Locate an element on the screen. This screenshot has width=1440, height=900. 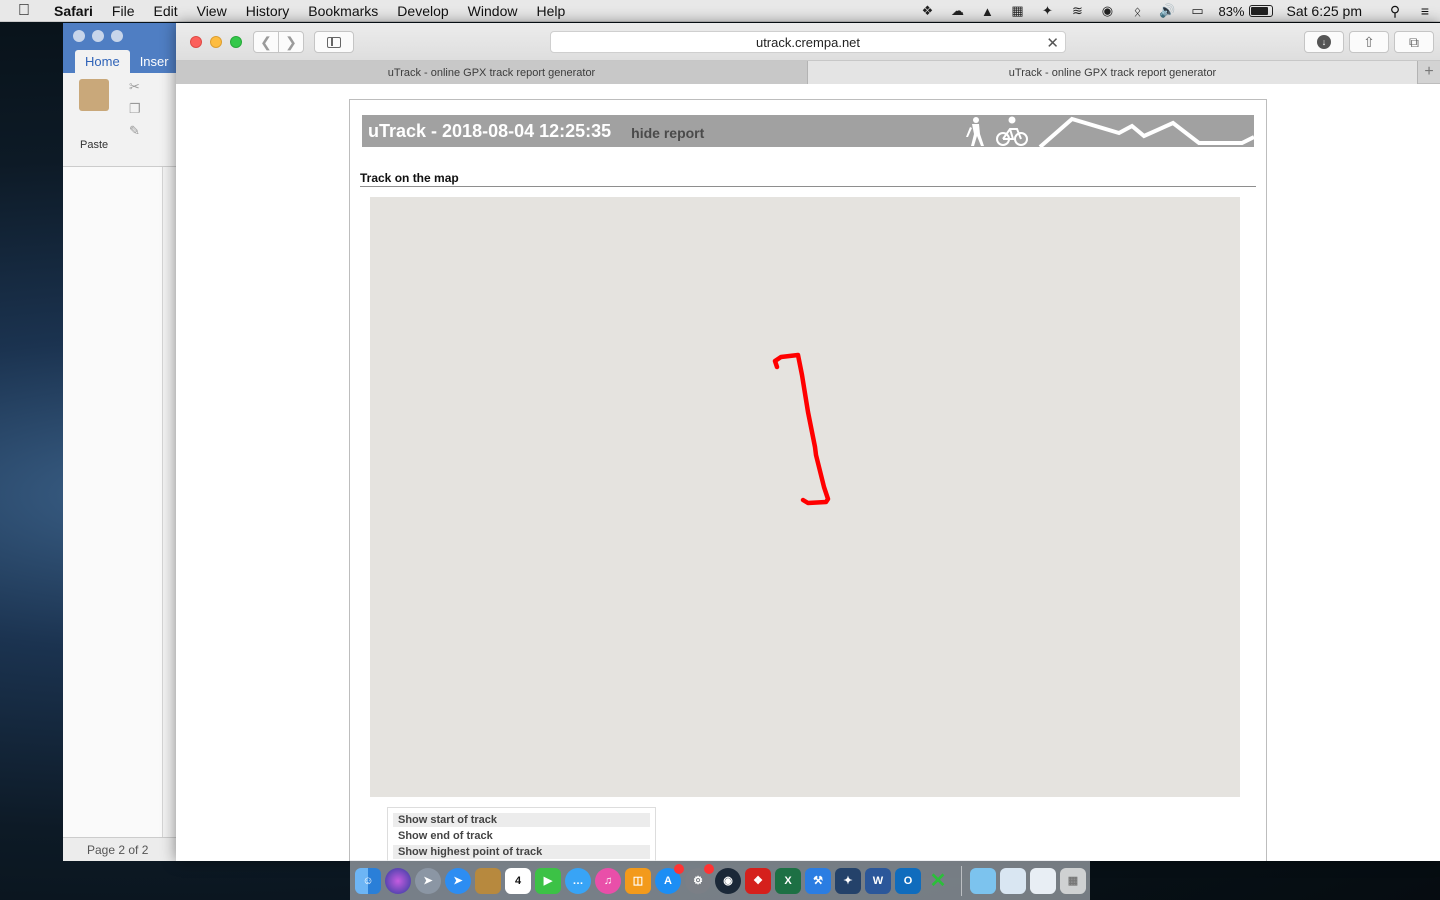
dock: ☺ ➤ ➤ 4 ▶ … ♫ ◫ A ⚙ ◉ ❖ X ⚒ ✦ W O ✕ ▦ is located at coordinates (720, 880).